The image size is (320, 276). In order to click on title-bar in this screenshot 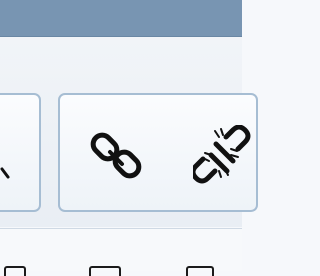, I will do `click(121, 18)`.